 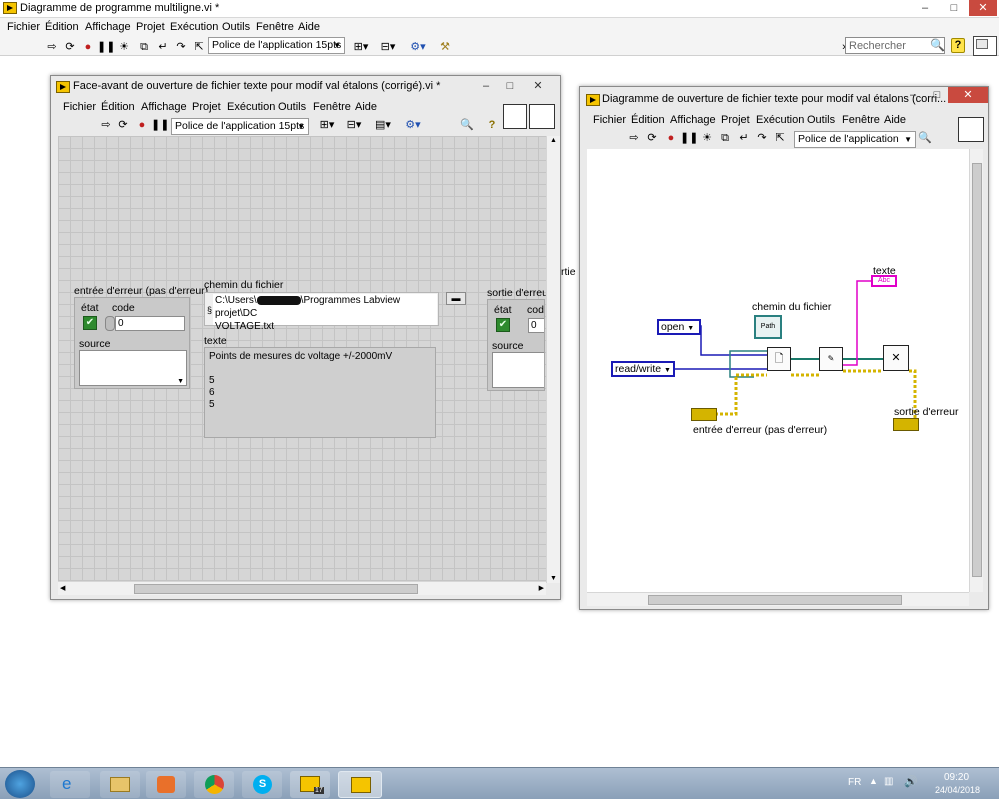 What do you see at coordinates (861, 120) in the screenshot?
I see `bd-menu-fenetre: Fenêtre` at bounding box center [861, 120].